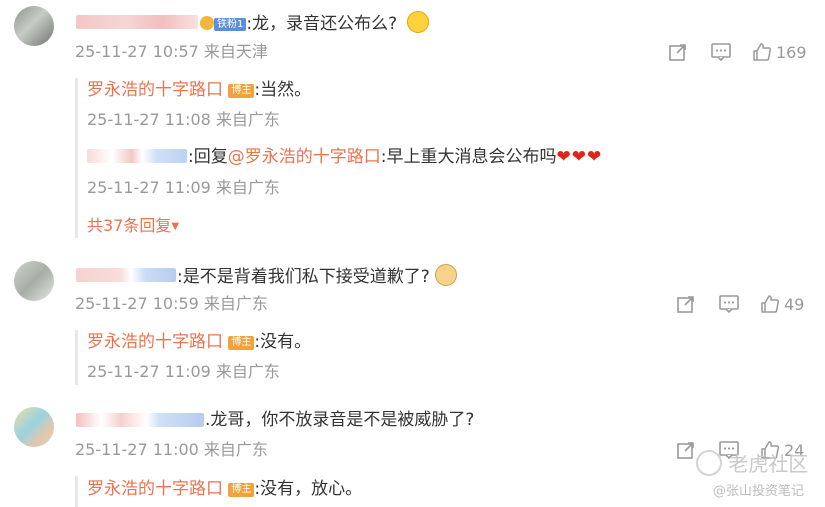 This screenshot has height=507, width=825. What do you see at coordinates (752, 462) in the screenshot?
I see `watermark-brand: 老虎社区` at bounding box center [752, 462].